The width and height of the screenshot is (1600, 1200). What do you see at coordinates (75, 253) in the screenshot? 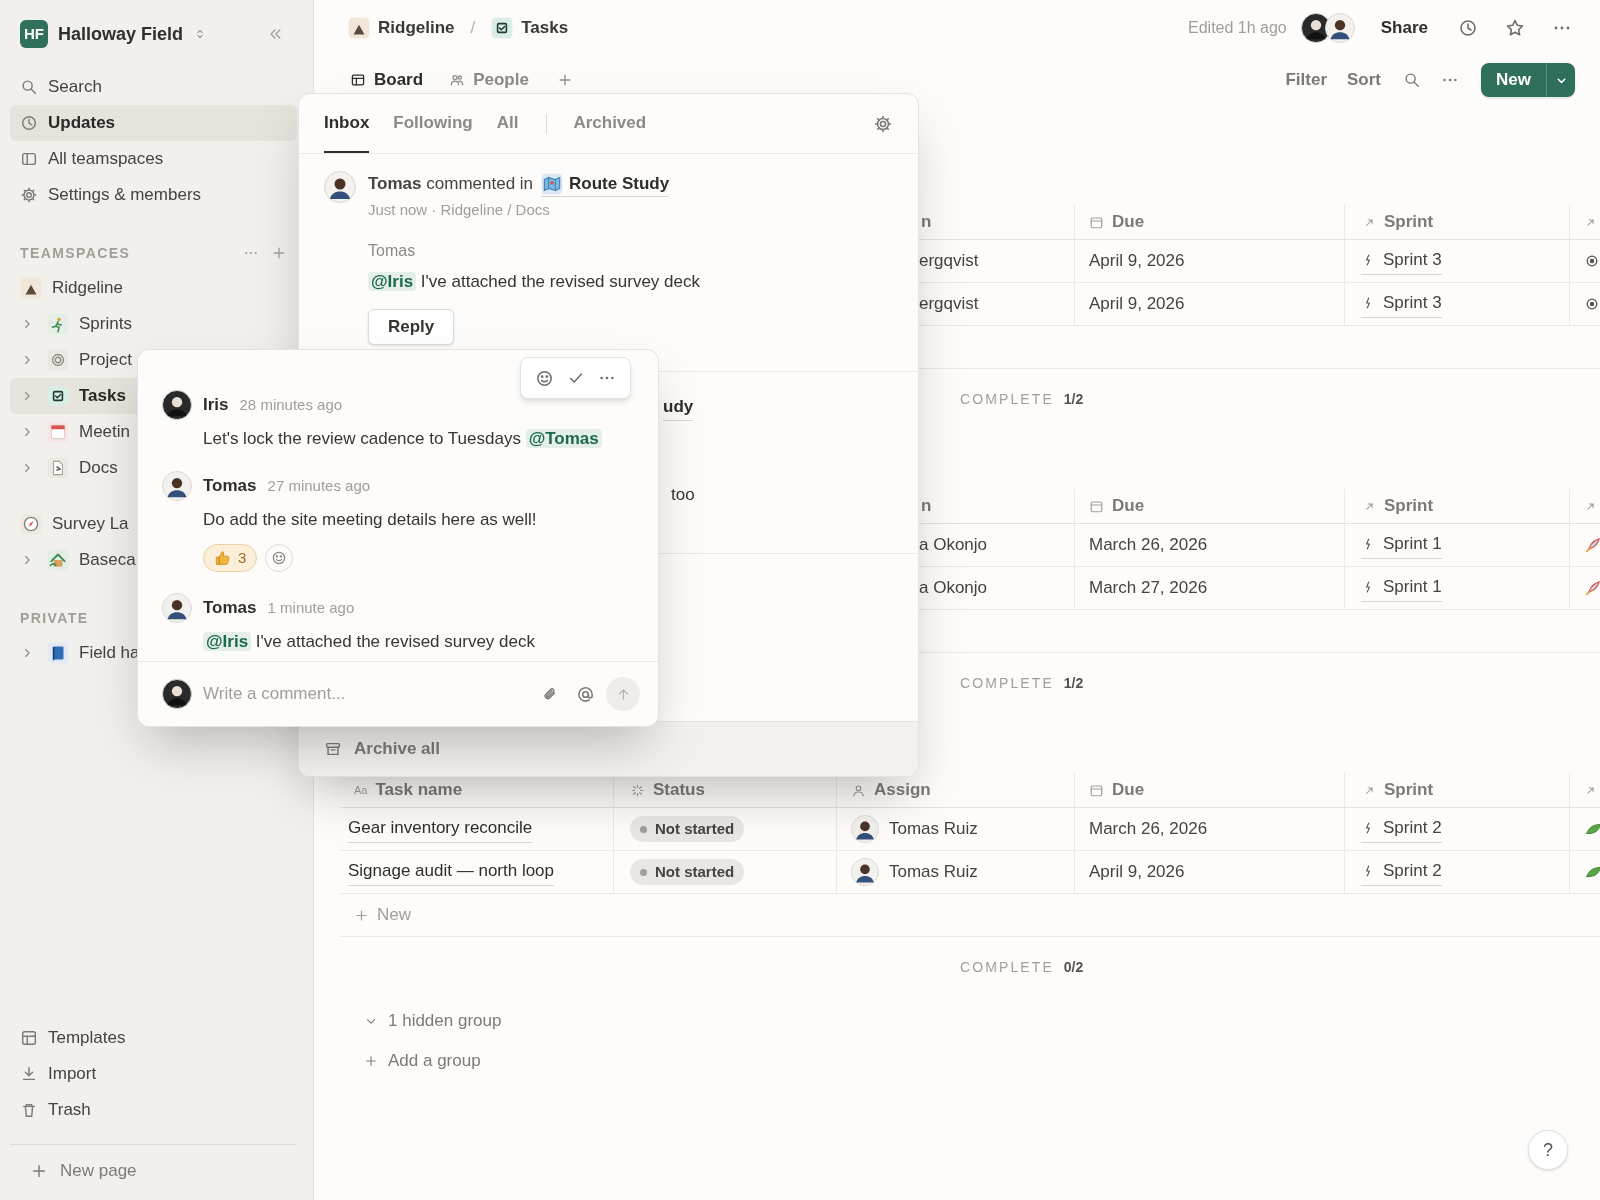
I see `section-heading: TEAMSPACES` at bounding box center [75, 253].